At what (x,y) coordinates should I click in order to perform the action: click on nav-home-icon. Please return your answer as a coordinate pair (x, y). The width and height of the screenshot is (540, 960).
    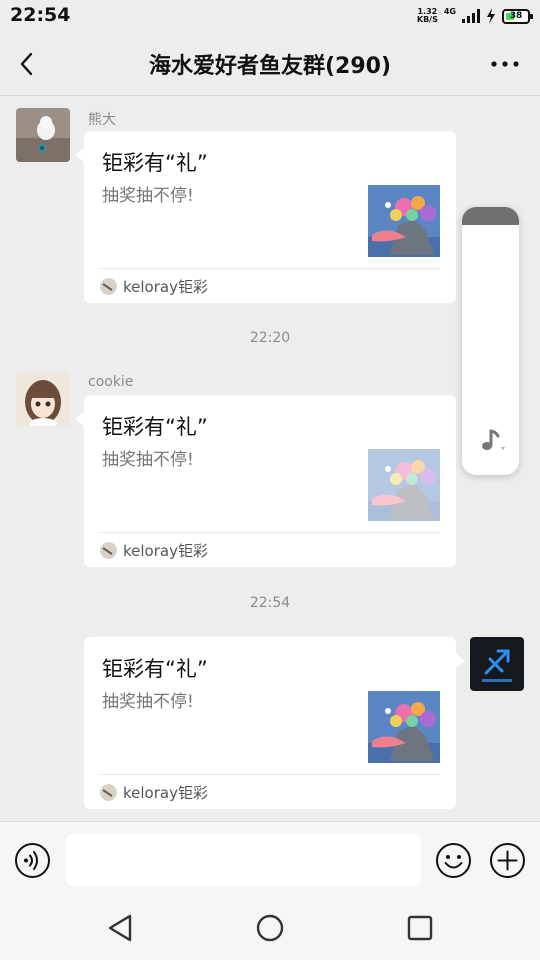
    Looking at the image, I should click on (270, 928).